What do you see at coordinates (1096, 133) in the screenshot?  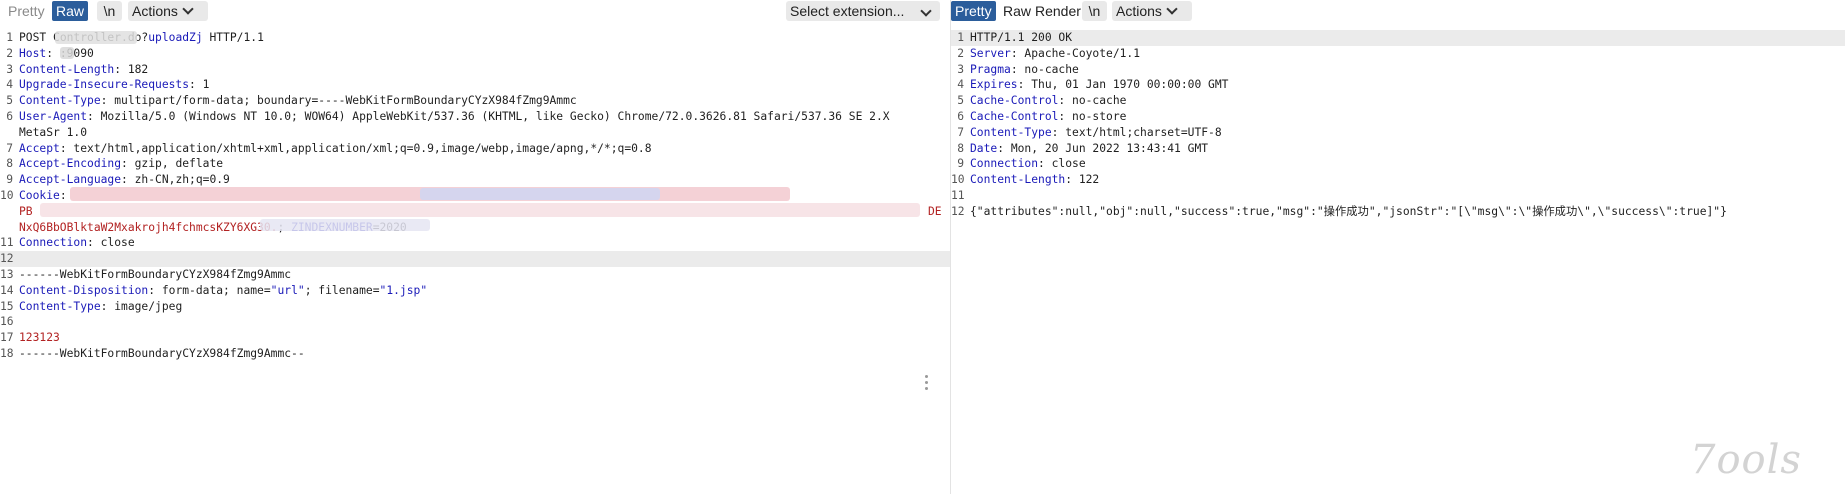 I see `line-content: Content-Type: text/html;charset=UTF-8` at bounding box center [1096, 133].